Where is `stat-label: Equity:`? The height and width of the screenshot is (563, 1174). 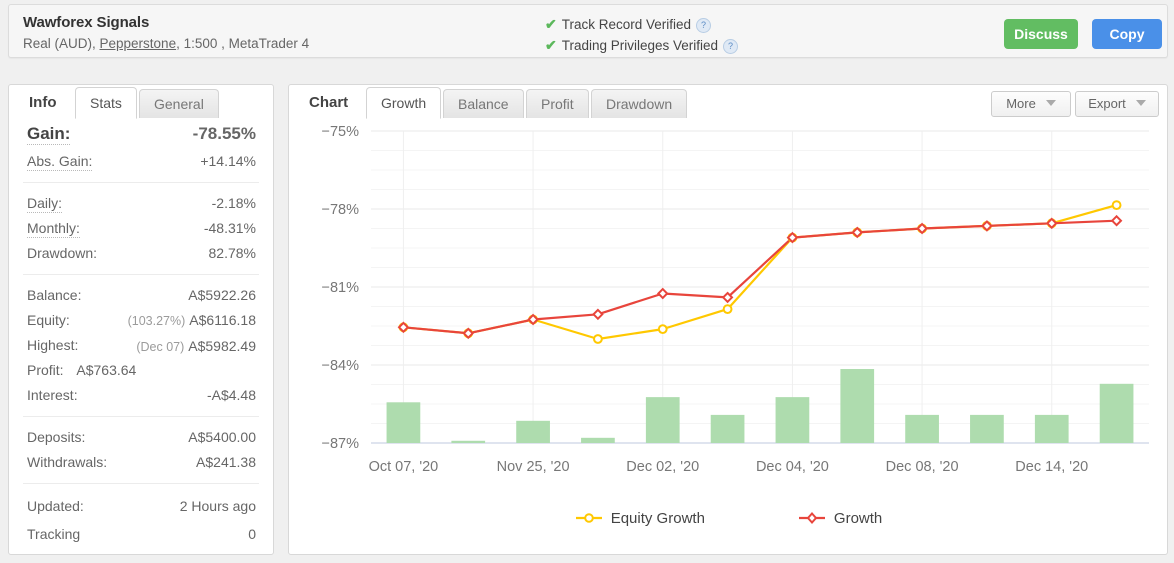
stat-label: Equity: is located at coordinates (48, 320).